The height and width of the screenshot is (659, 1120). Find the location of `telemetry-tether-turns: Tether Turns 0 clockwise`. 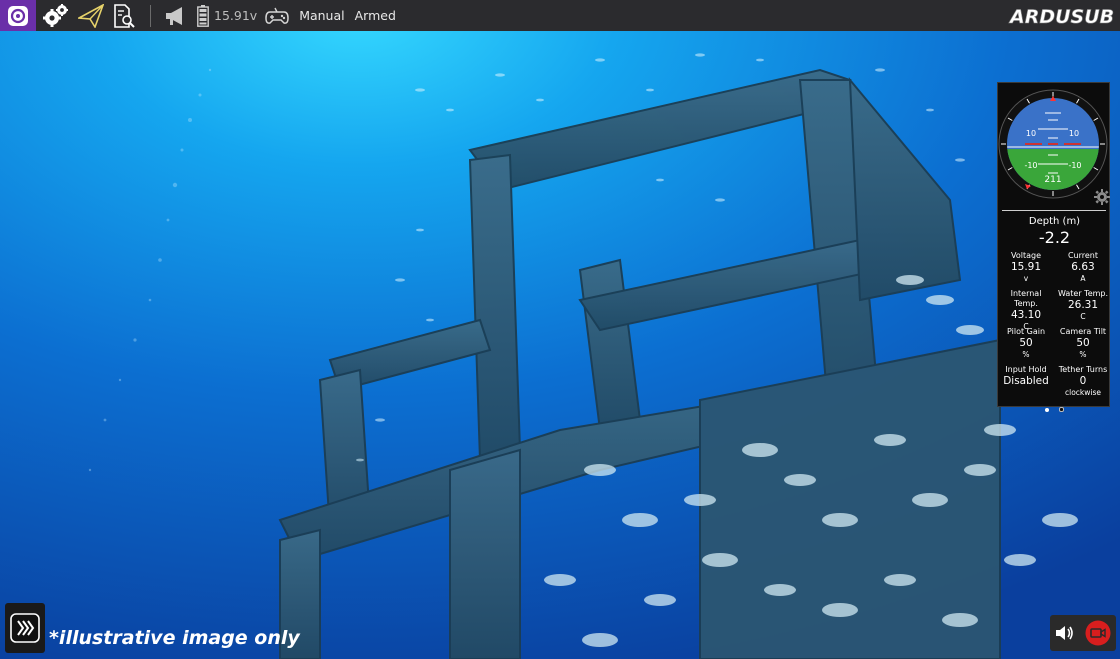

telemetry-tether-turns: Tether Turns 0 clockwise is located at coordinates (1083, 381).